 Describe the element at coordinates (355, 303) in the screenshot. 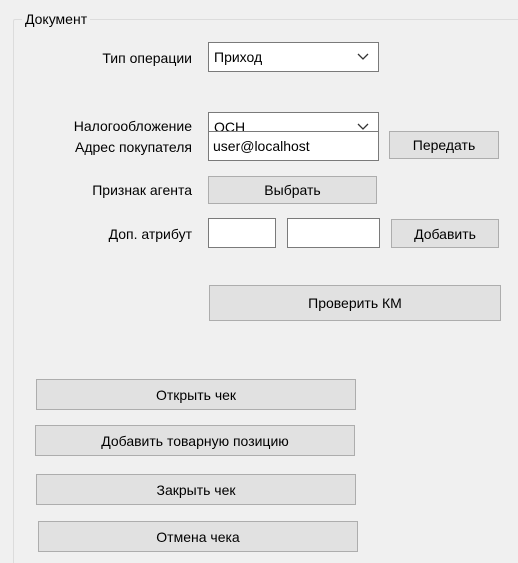

I see `check-km-button: Проверить КМ` at that location.